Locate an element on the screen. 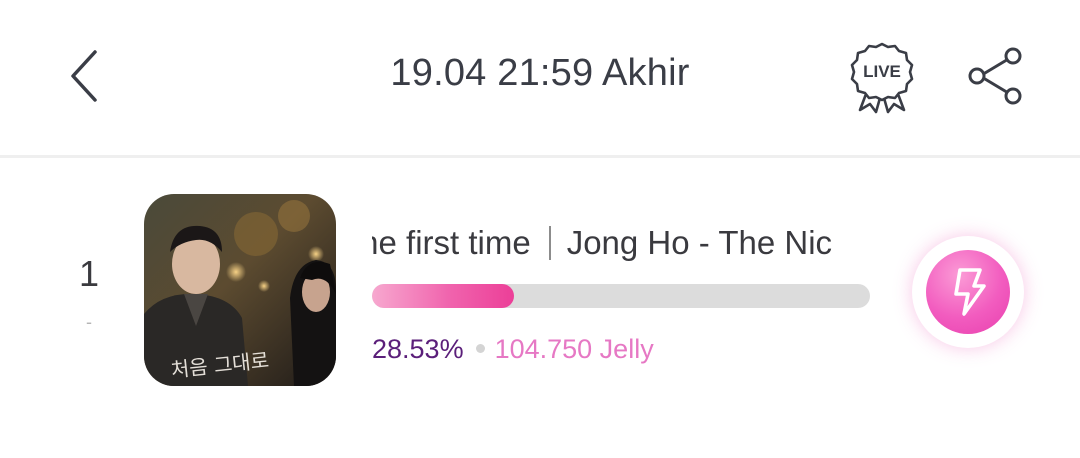 This screenshot has height=458, width=1080. album-cover-image: 처음 그대로 is located at coordinates (240, 290).